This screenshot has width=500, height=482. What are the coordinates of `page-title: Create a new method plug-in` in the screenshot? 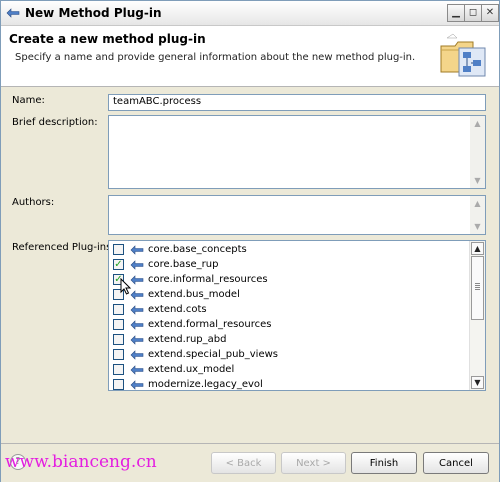 It's located at (107, 39).